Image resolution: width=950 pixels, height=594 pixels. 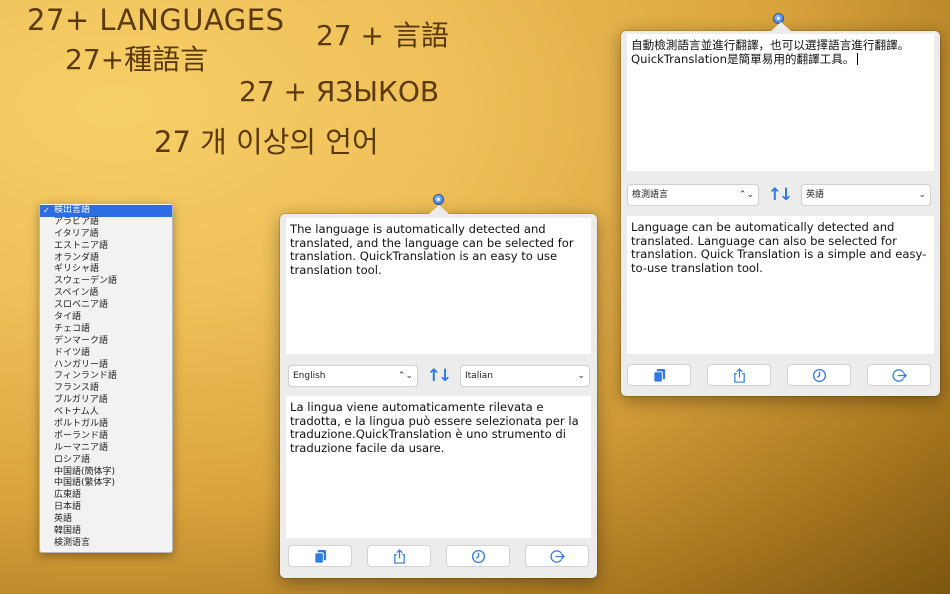 What do you see at coordinates (72, 542) in the screenshot?
I see `language-menu-item-label: 検測语言` at bounding box center [72, 542].